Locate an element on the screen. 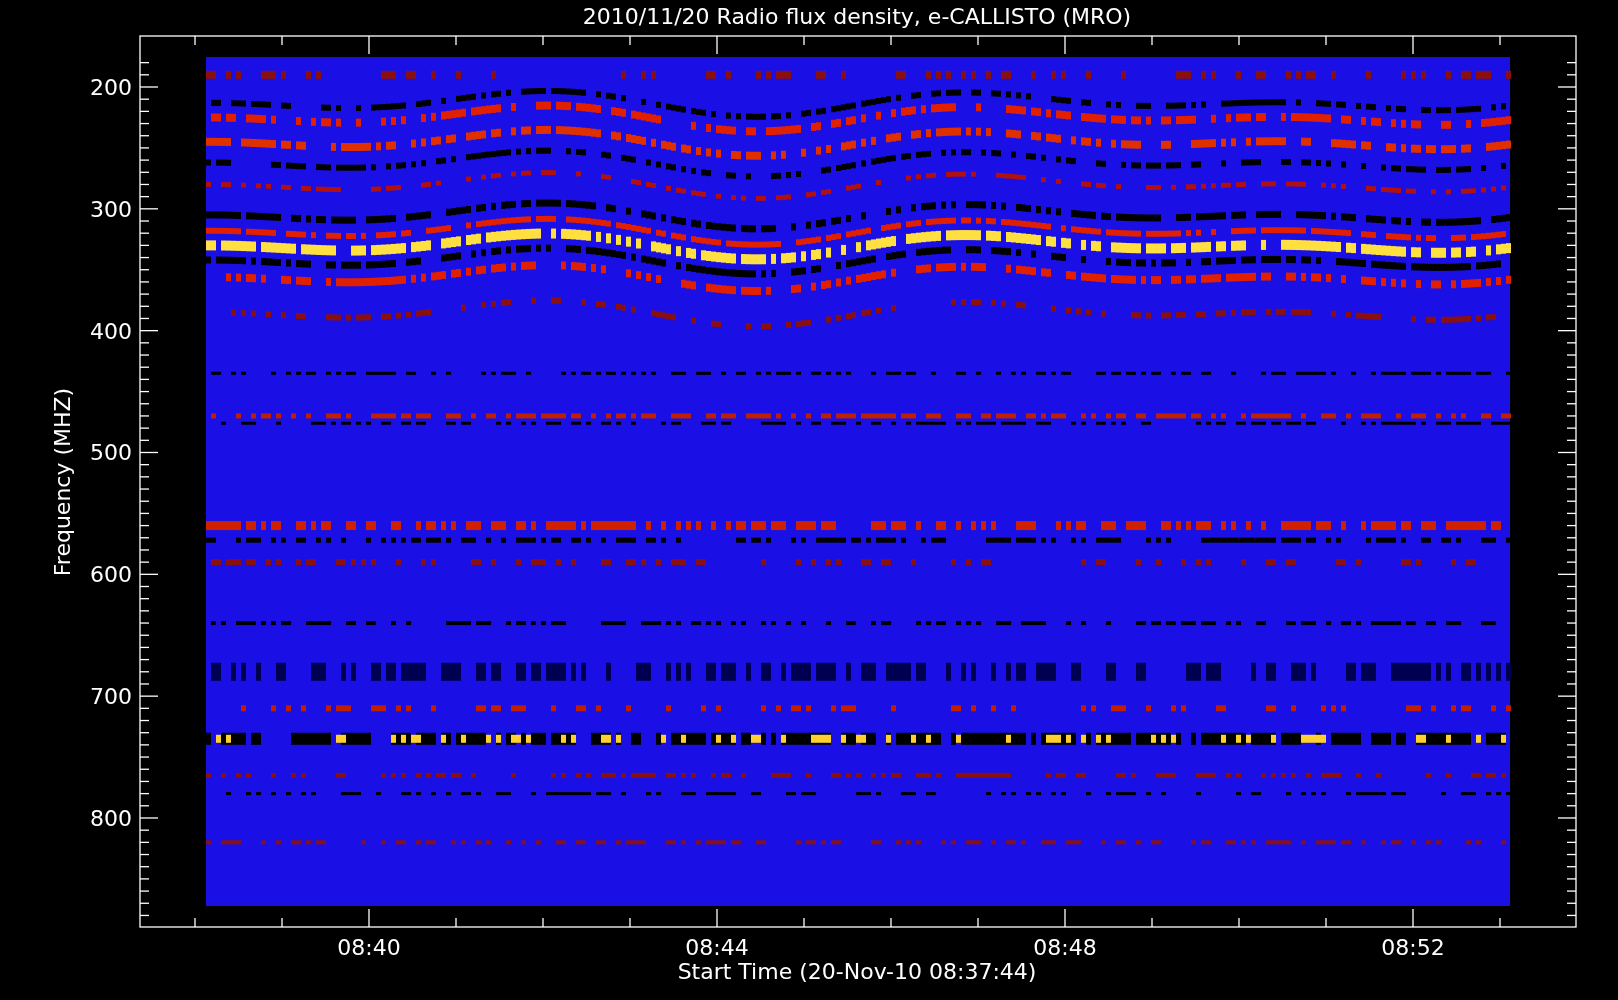 This screenshot has height=1000, width=1618. x-tick-label: 08:40 is located at coordinates (369, 947).